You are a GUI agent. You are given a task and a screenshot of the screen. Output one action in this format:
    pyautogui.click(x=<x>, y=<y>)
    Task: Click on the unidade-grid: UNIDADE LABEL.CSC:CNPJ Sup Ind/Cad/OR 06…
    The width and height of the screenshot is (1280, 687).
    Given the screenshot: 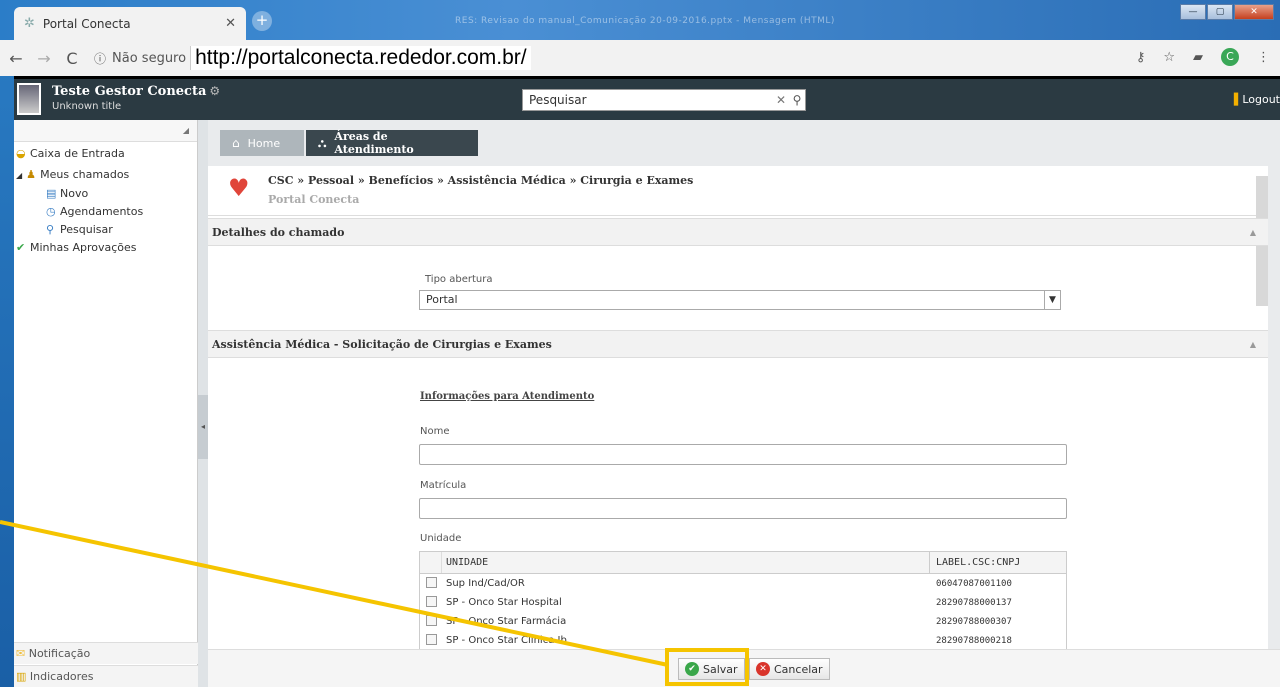 What is the action you would take?
    pyautogui.click(x=743, y=600)
    